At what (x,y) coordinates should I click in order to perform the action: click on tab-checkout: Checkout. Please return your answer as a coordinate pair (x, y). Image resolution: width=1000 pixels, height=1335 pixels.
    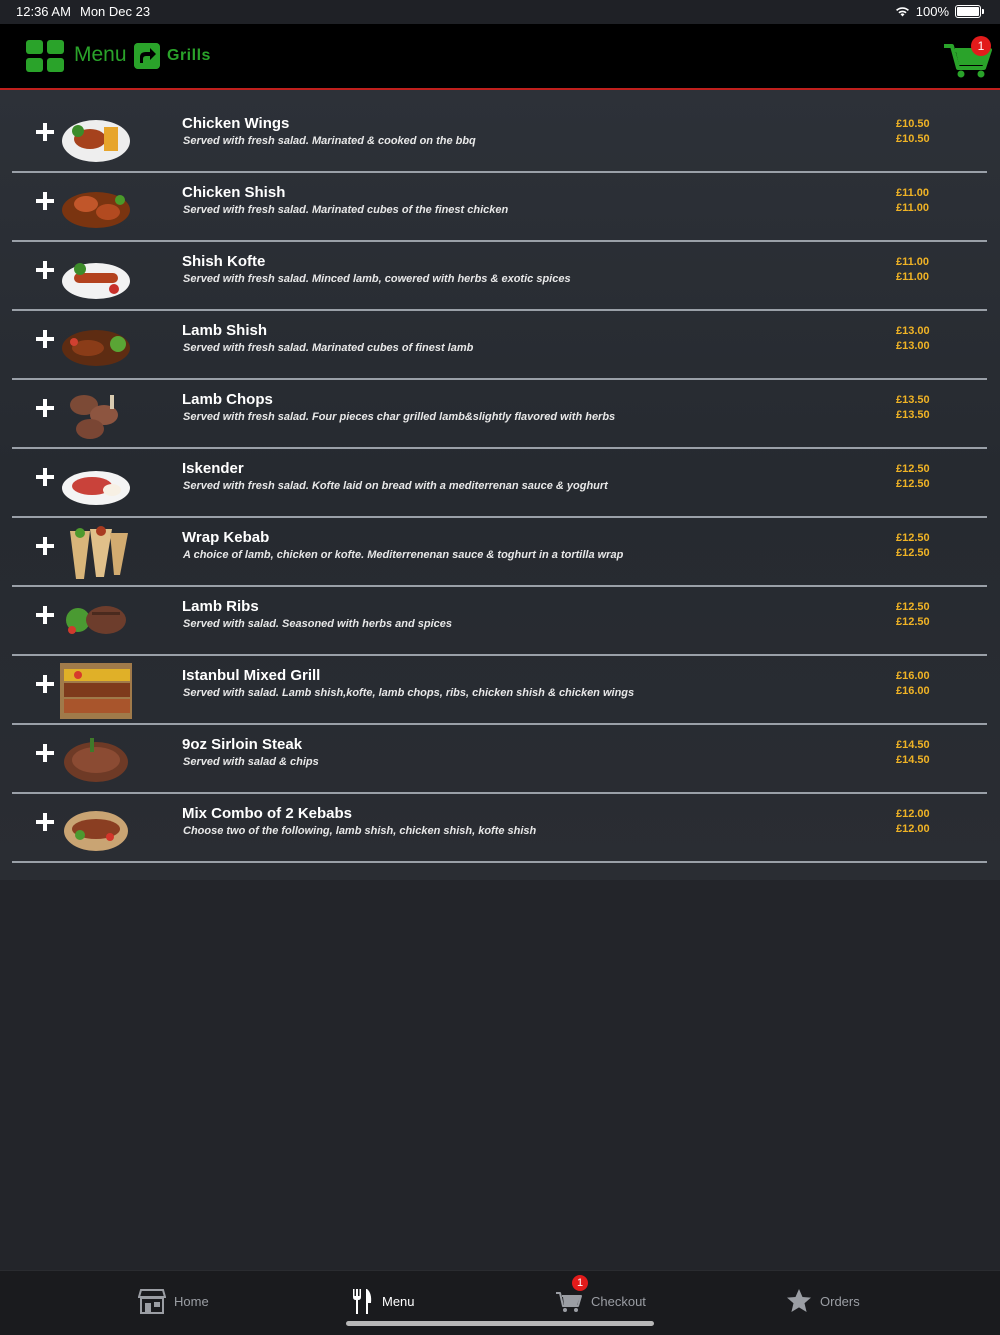
    Looking at the image, I should click on (600, 1301).